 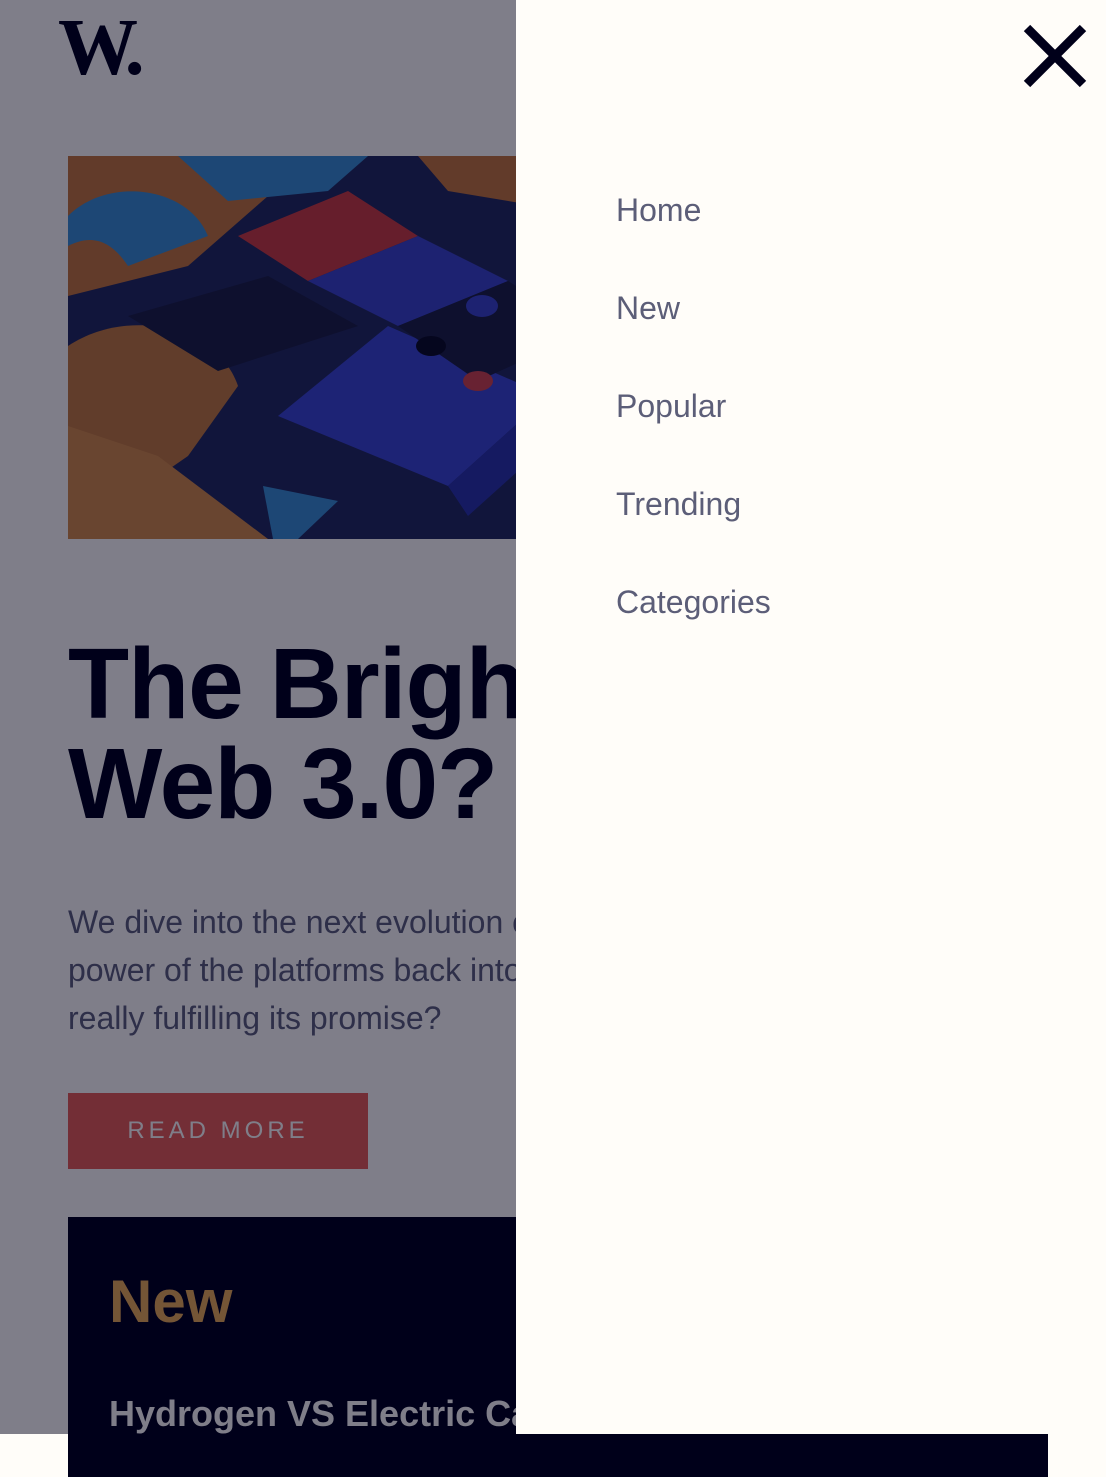 What do you see at coordinates (693, 210) in the screenshot?
I see `menu-link-home: Home` at bounding box center [693, 210].